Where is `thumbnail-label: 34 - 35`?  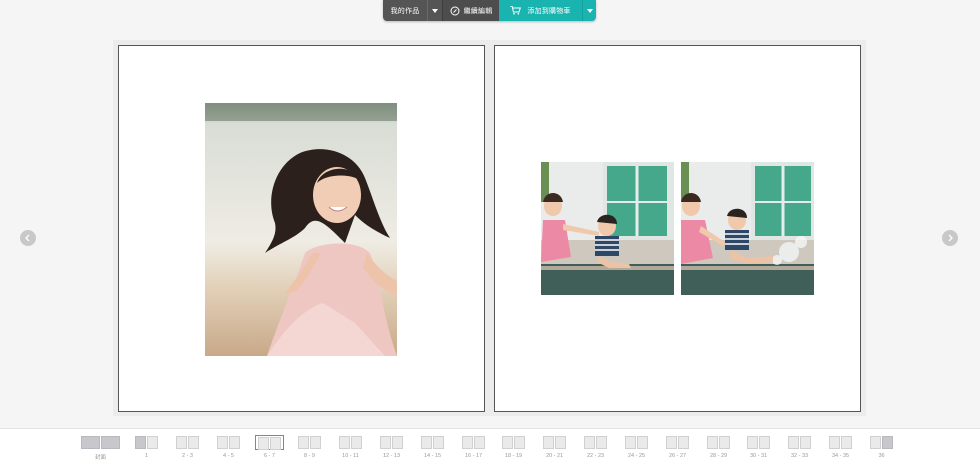
thumbnail-label: 34 - 35 is located at coordinates (840, 456).